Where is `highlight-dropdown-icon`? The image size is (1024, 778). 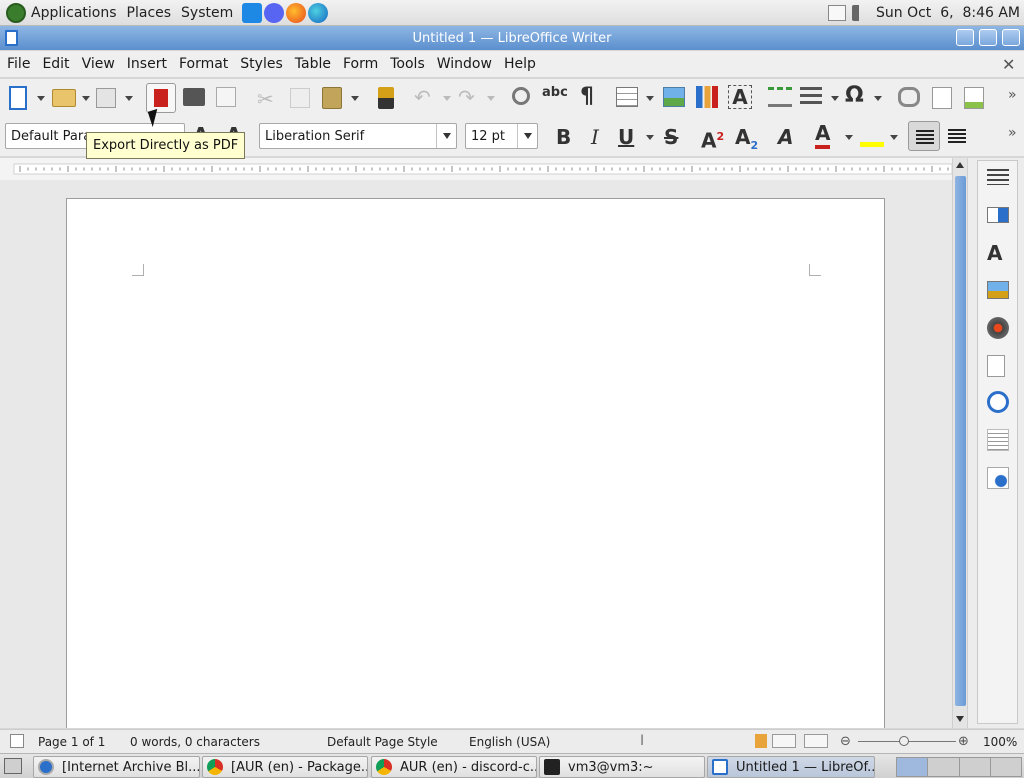
highlight-dropdown-icon is located at coordinates (894, 137).